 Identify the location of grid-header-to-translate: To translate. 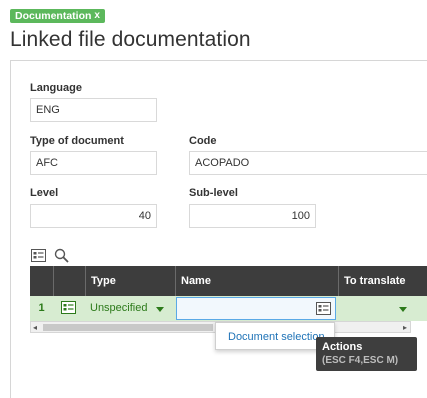
(382, 281).